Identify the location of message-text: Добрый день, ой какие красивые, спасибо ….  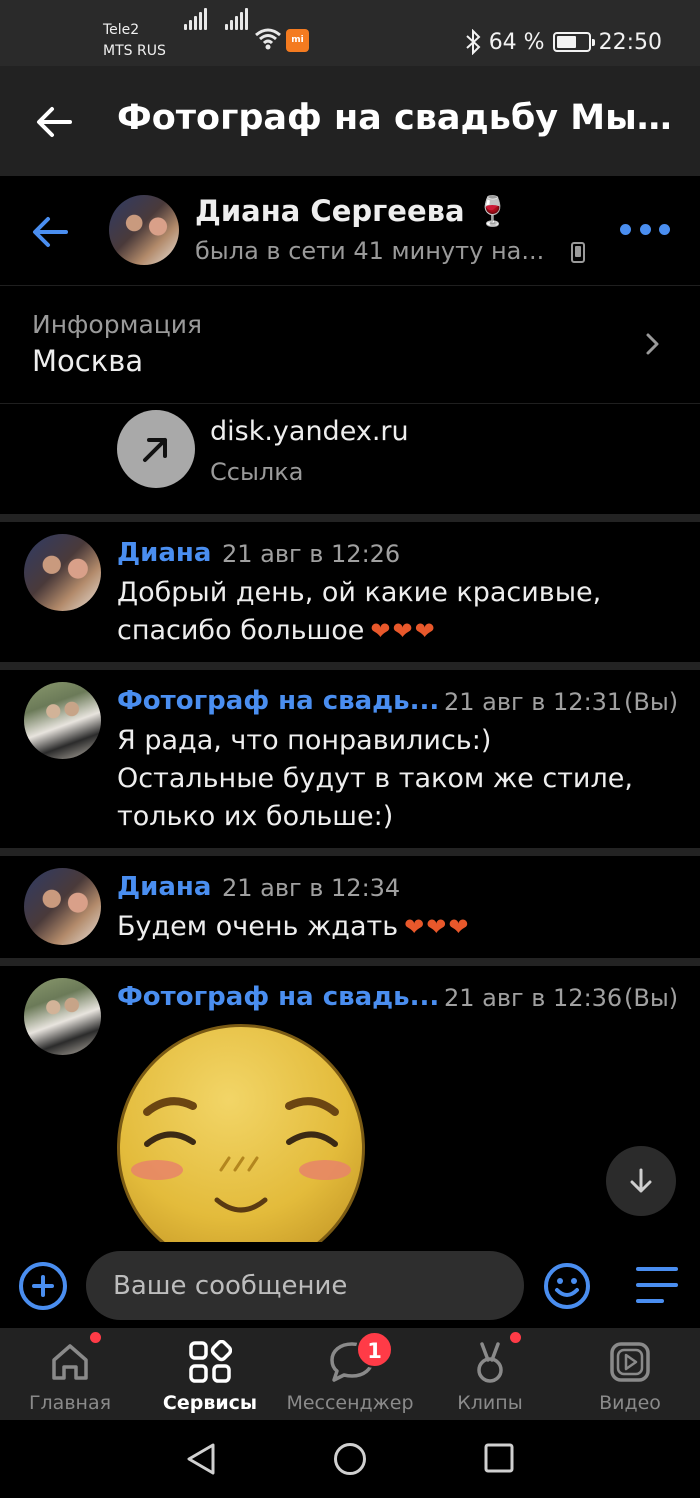
(397, 612).